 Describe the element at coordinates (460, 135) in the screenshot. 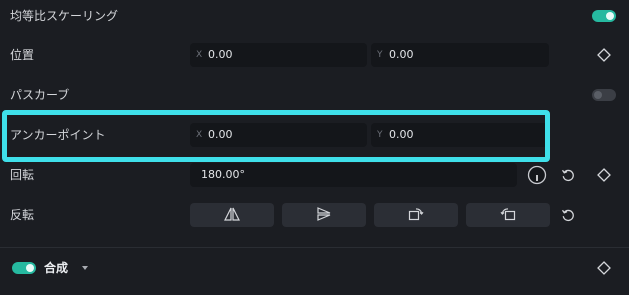

I see `anchor-y-field: Y 0.00` at that location.